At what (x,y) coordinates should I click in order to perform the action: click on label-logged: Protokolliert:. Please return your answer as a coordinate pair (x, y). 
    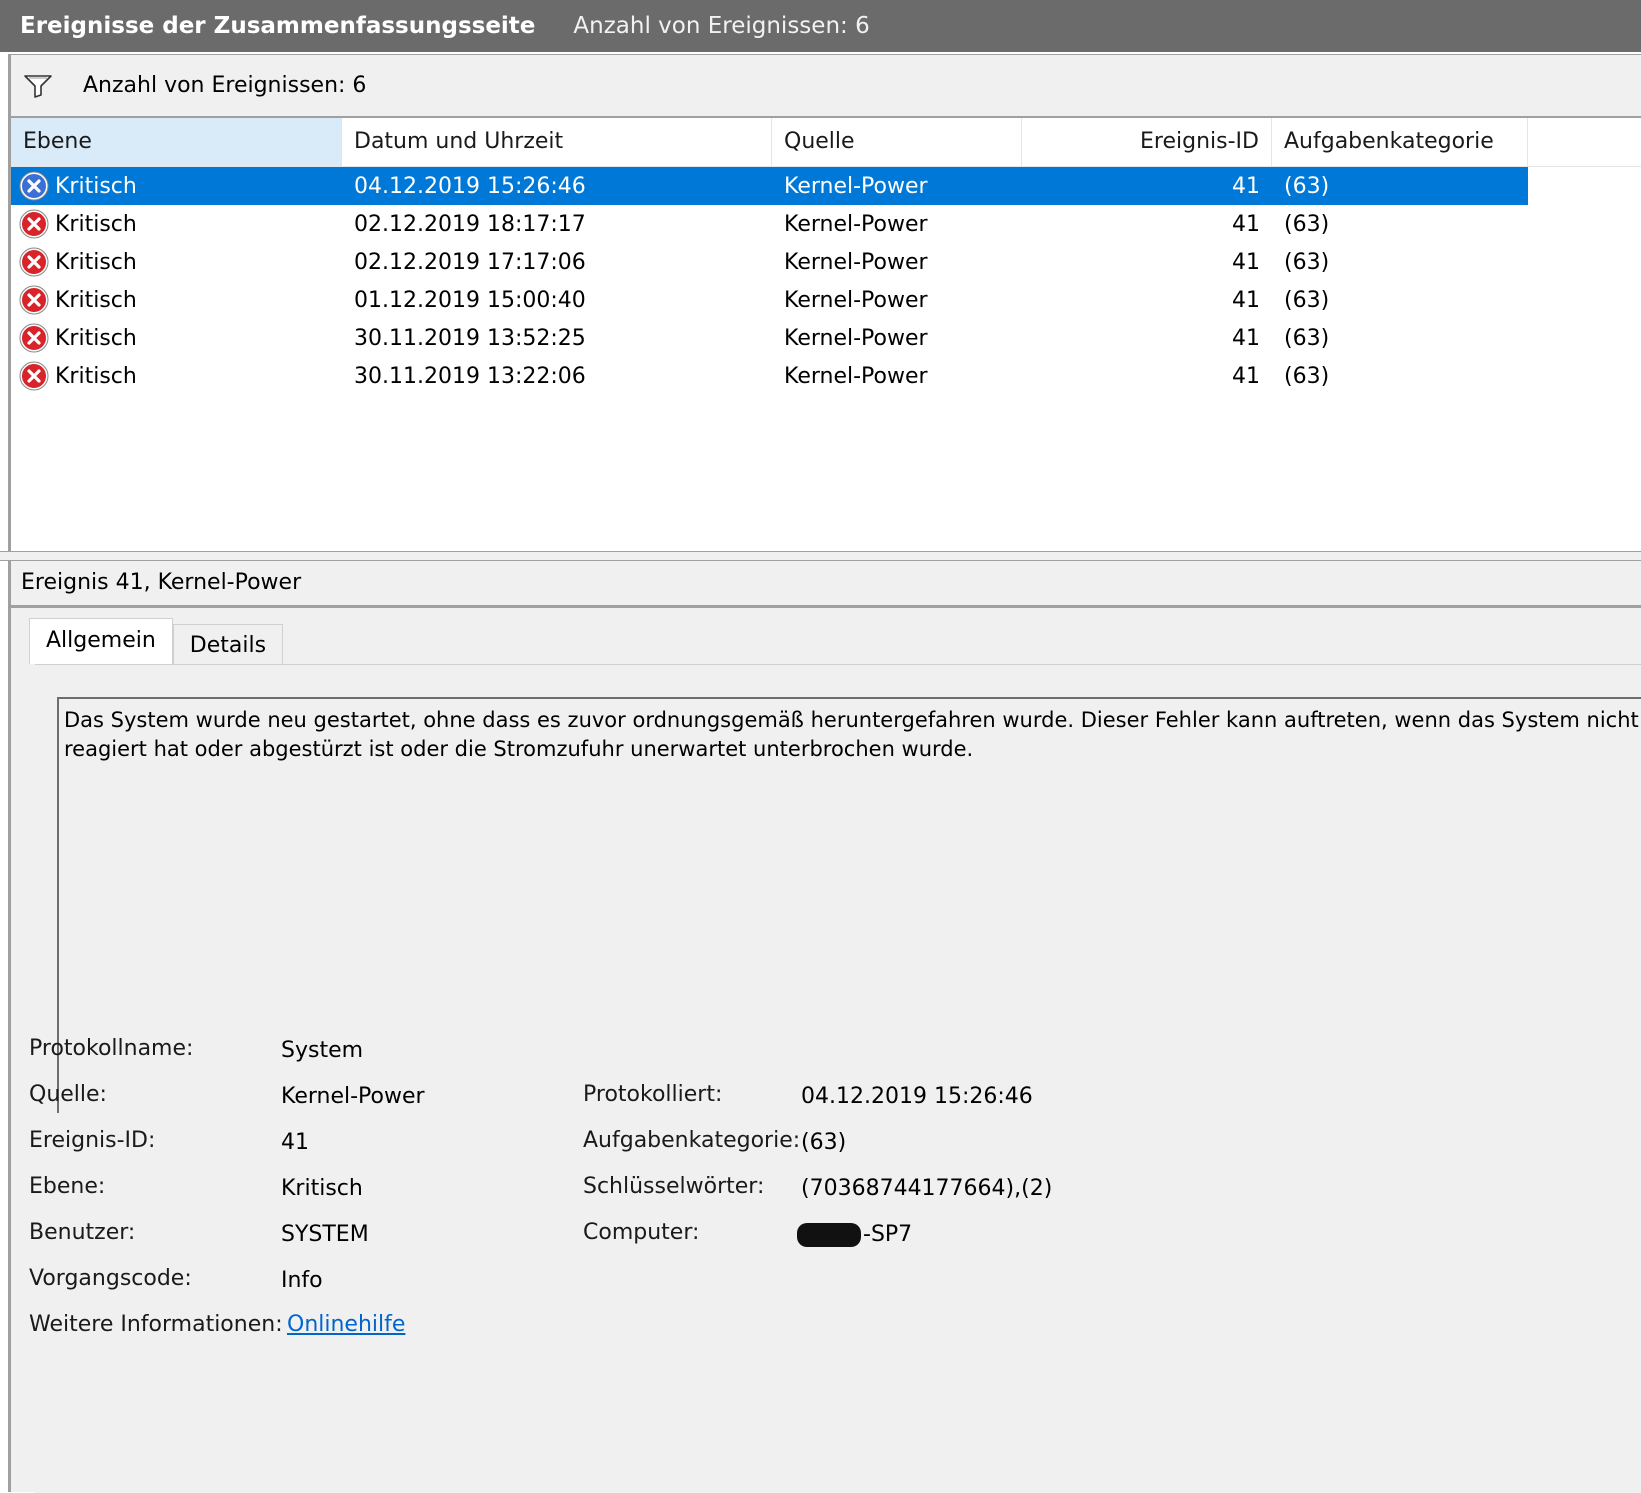
    Looking at the image, I should click on (653, 1094).